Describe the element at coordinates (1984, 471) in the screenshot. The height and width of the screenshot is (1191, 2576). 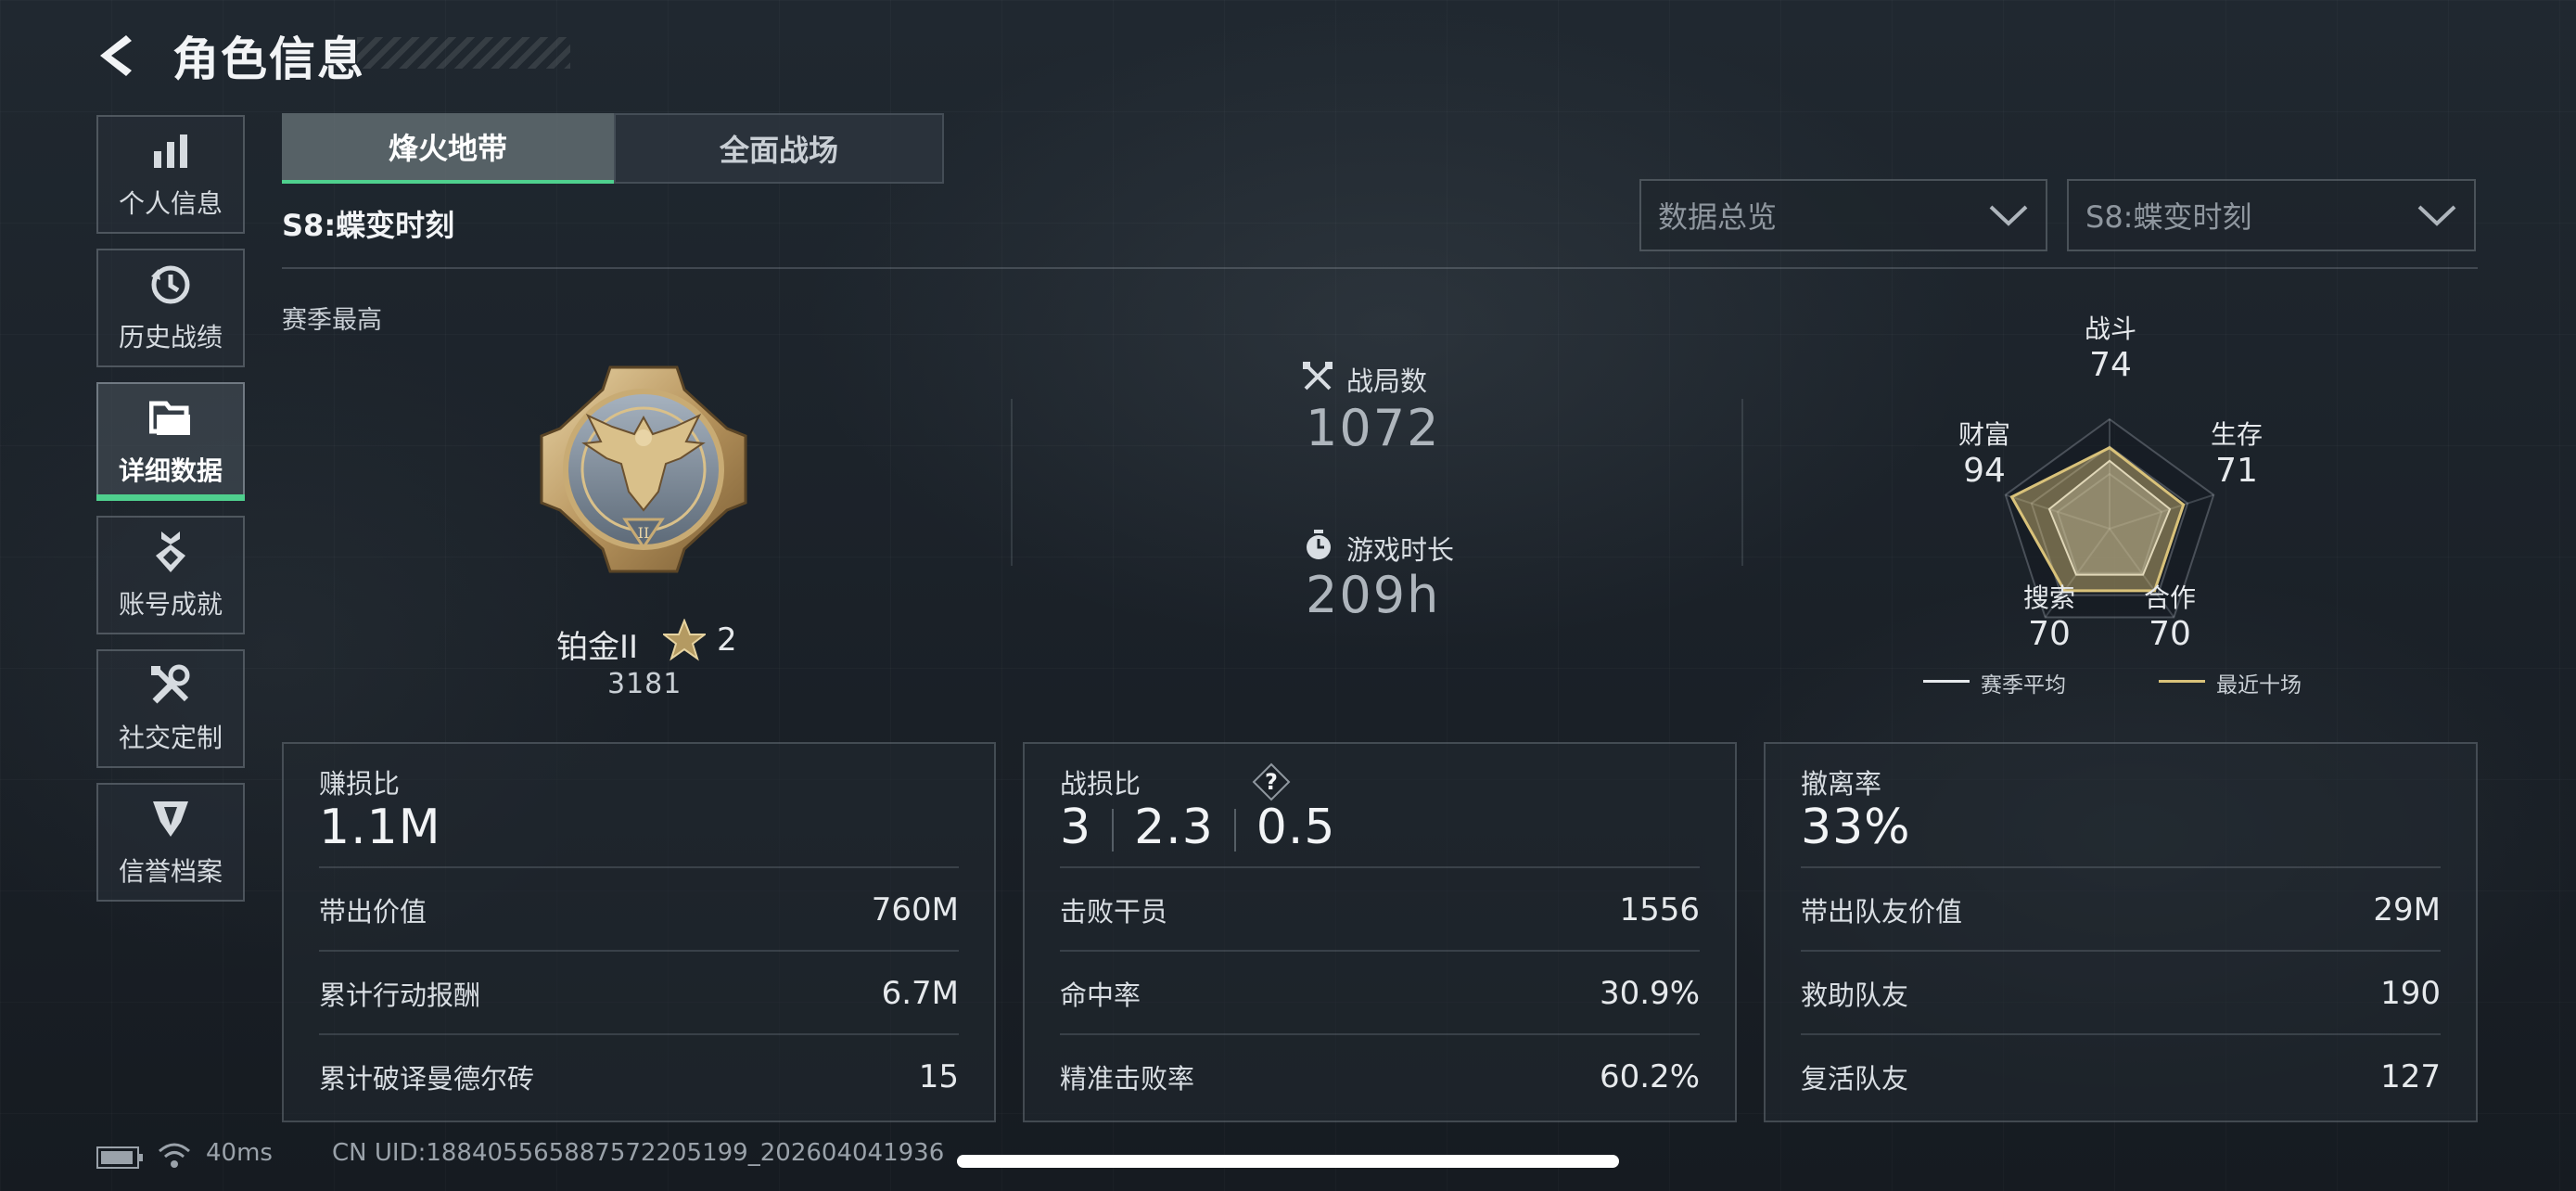
I see `radar-value-wealth: 94` at that location.